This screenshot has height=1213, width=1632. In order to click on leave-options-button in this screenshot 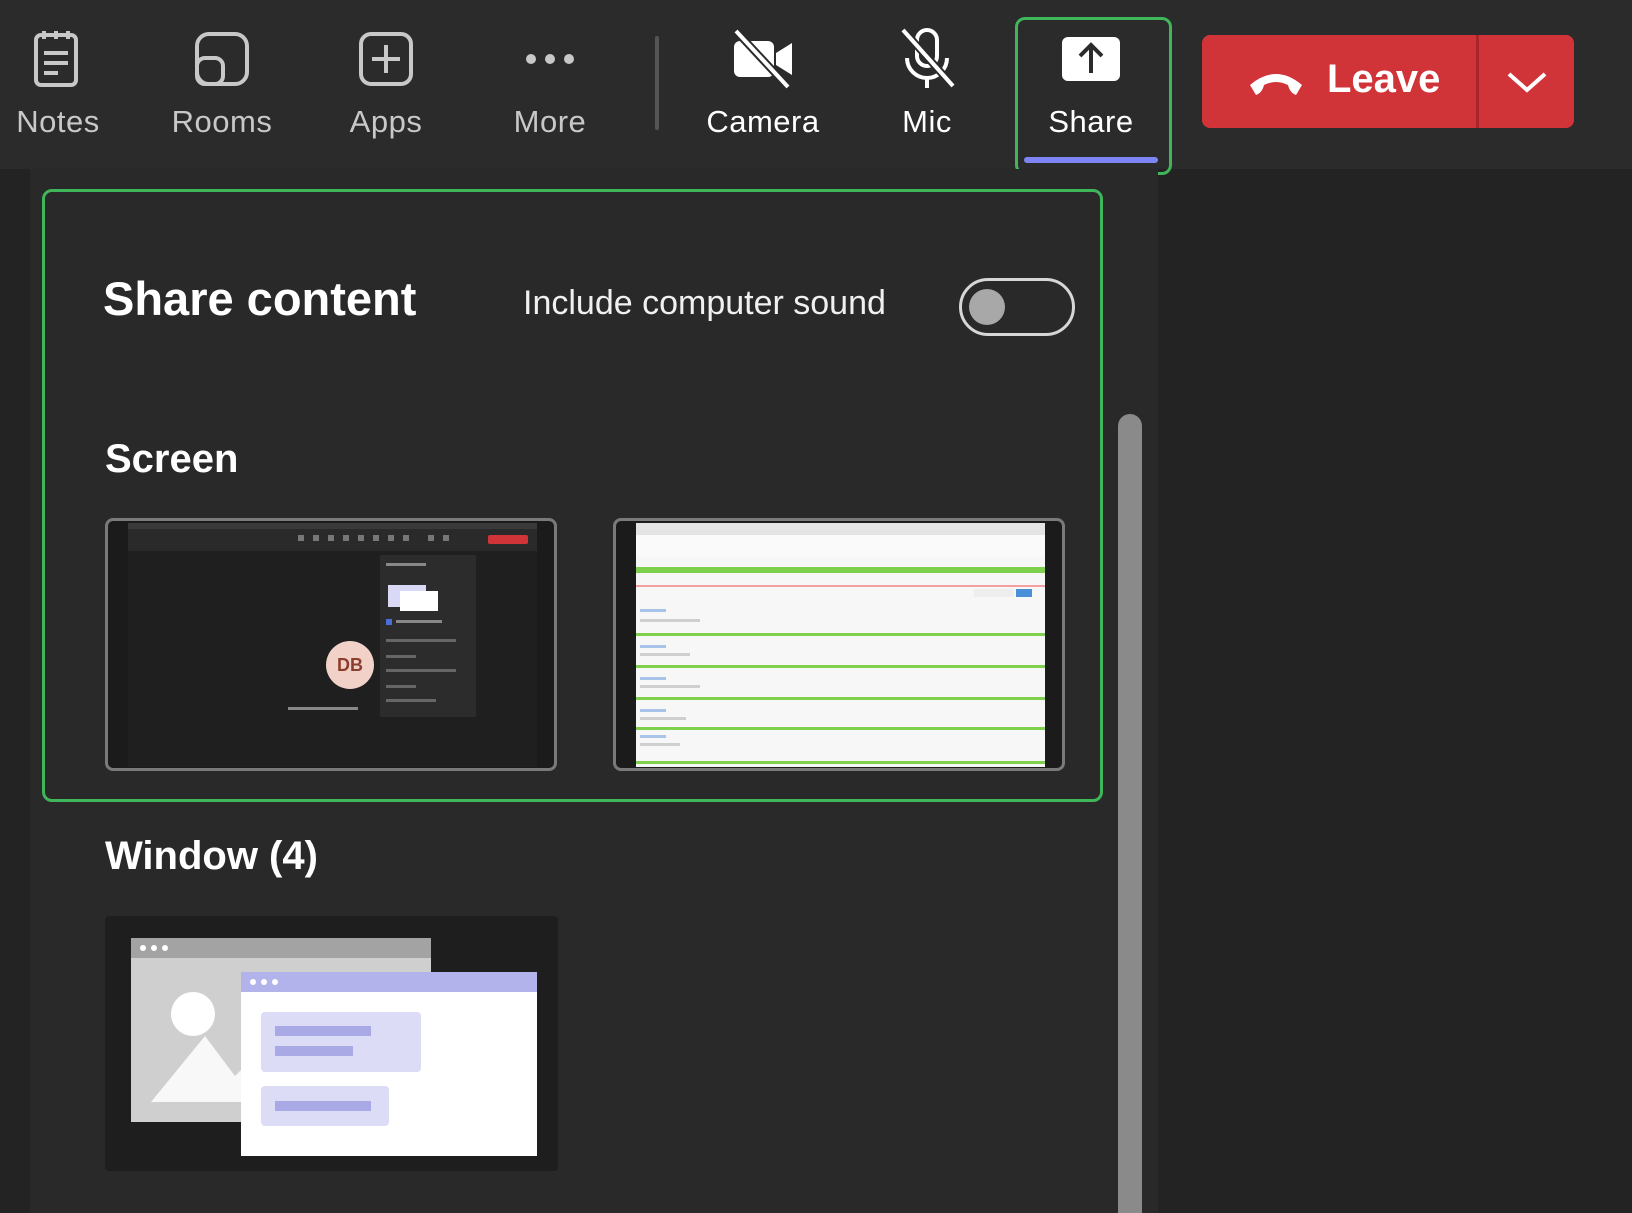, I will do `click(1526, 81)`.